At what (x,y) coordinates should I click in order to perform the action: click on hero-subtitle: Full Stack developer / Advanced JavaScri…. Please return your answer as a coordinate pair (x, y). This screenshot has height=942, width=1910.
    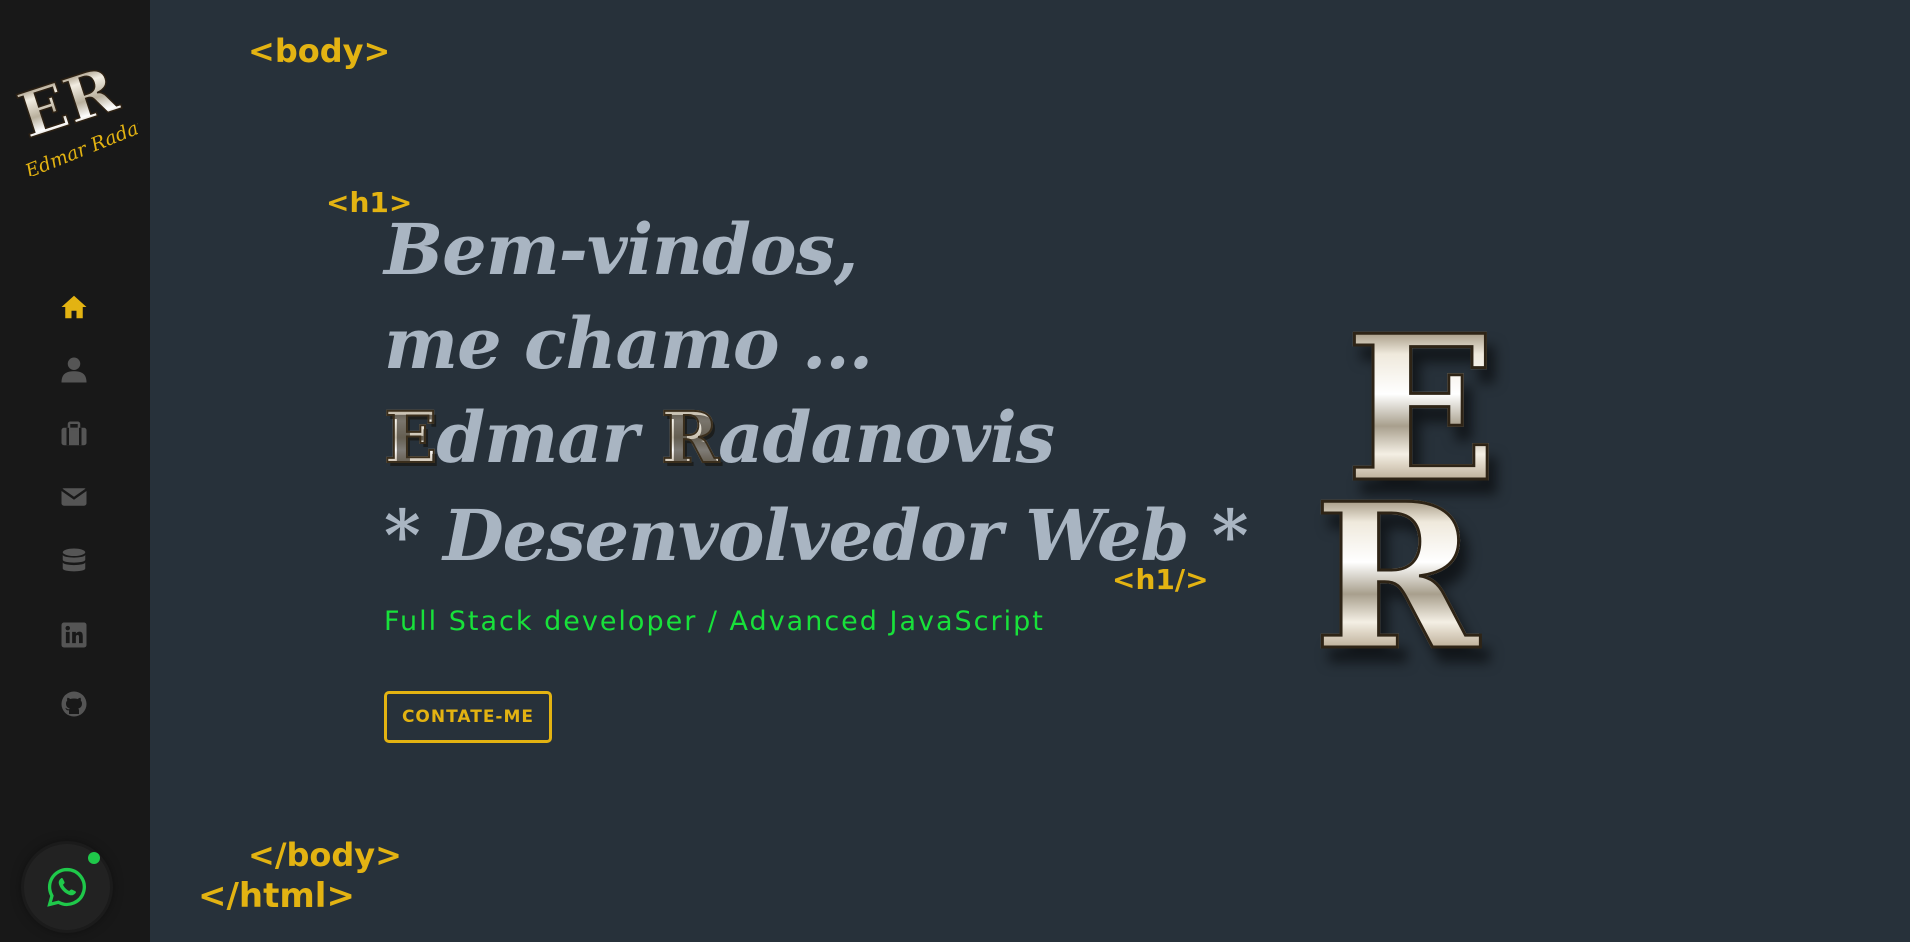
    Looking at the image, I should click on (714, 621).